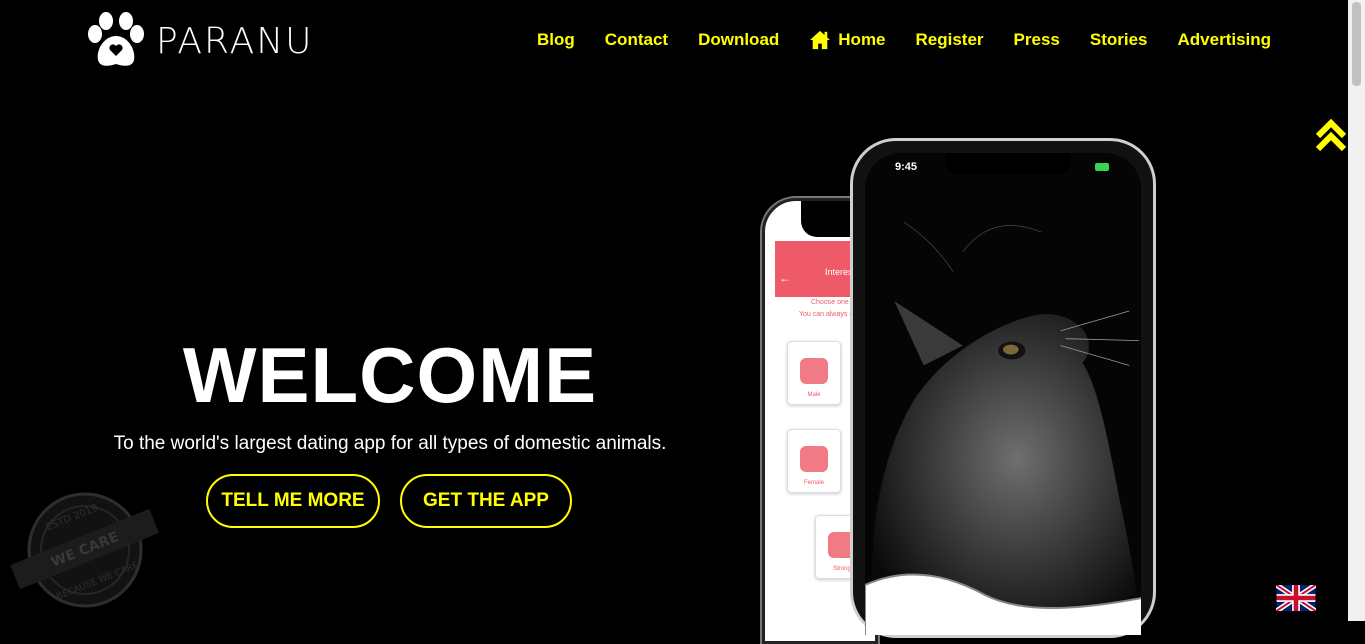  Describe the element at coordinates (839, 272) in the screenshot. I see `app-header-title: Interes` at that location.